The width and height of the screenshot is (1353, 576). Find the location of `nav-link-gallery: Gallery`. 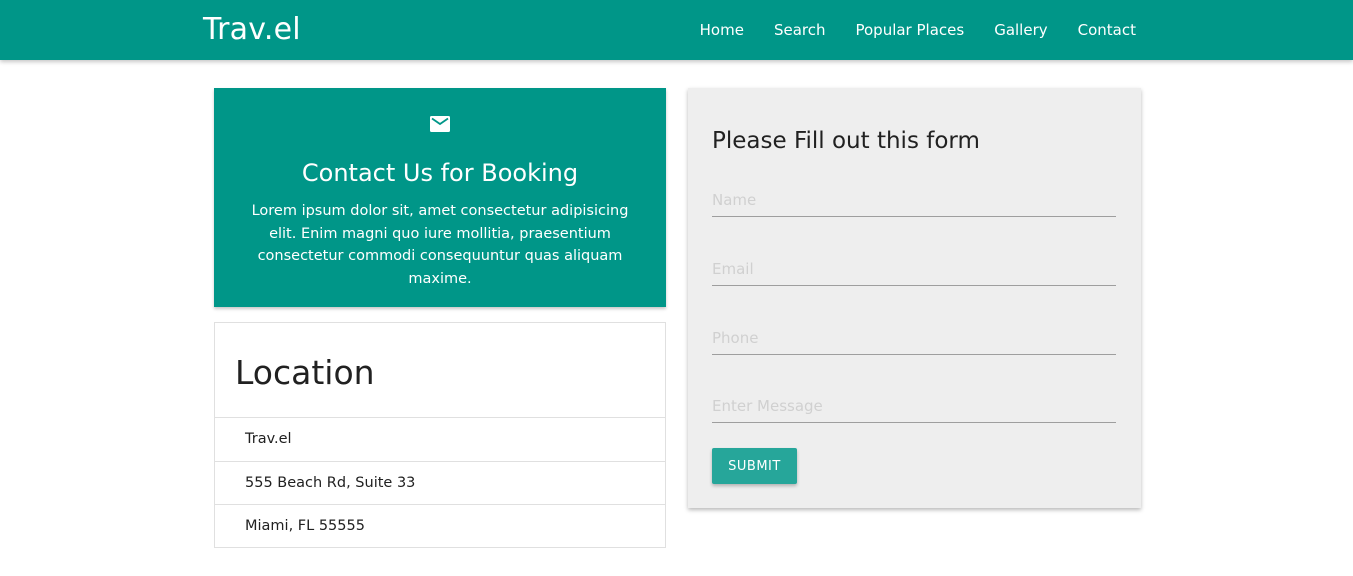

nav-link-gallery: Gallery is located at coordinates (1020, 30).